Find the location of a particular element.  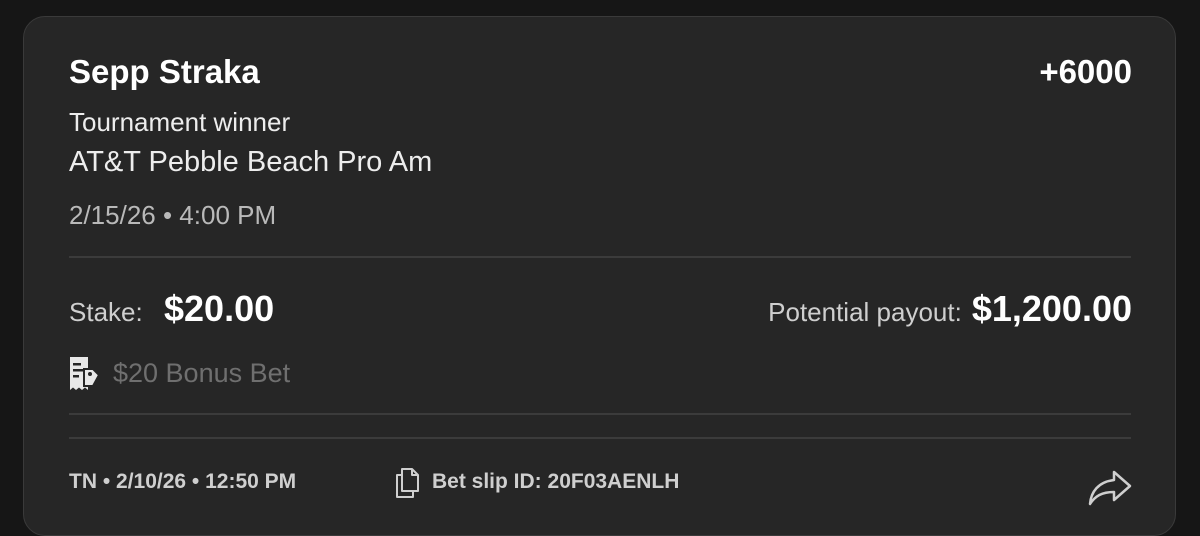

payout-label: Potential payout: is located at coordinates (865, 312).